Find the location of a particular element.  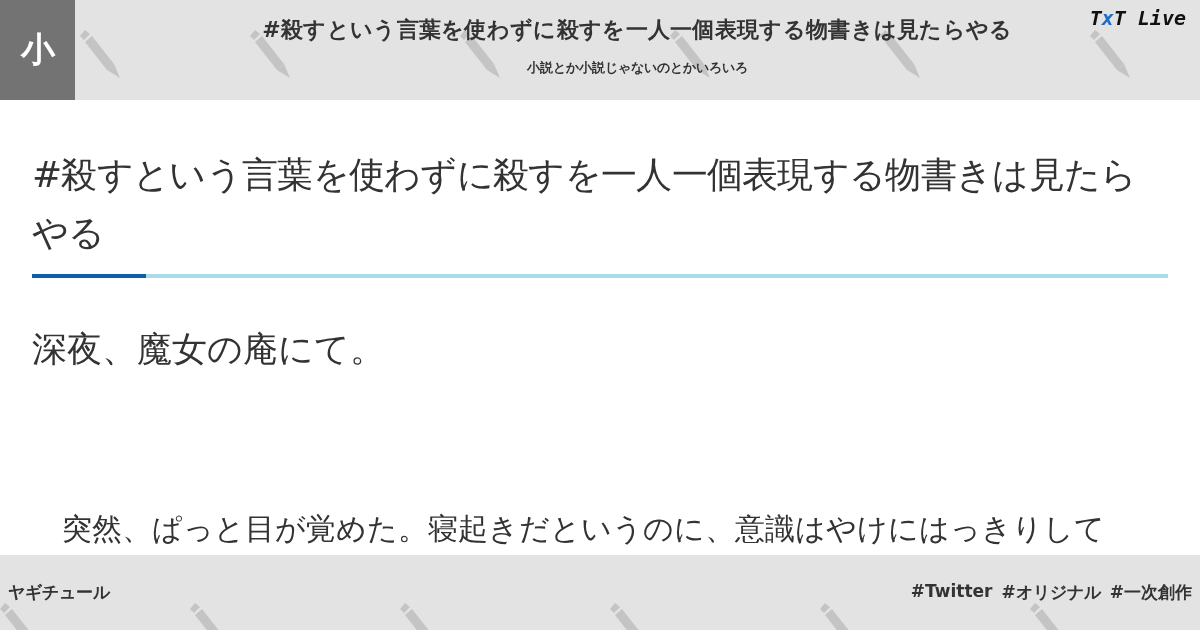

hashtag: #一次創作 is located at coordinates (1150, 592).